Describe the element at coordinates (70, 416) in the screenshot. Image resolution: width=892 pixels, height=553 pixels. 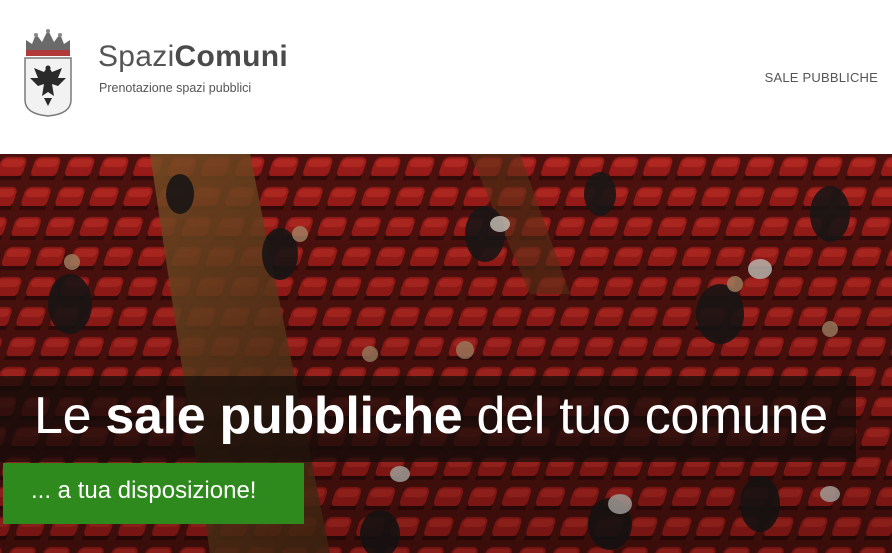
I see `hero-title-part-1: Le` at that location.